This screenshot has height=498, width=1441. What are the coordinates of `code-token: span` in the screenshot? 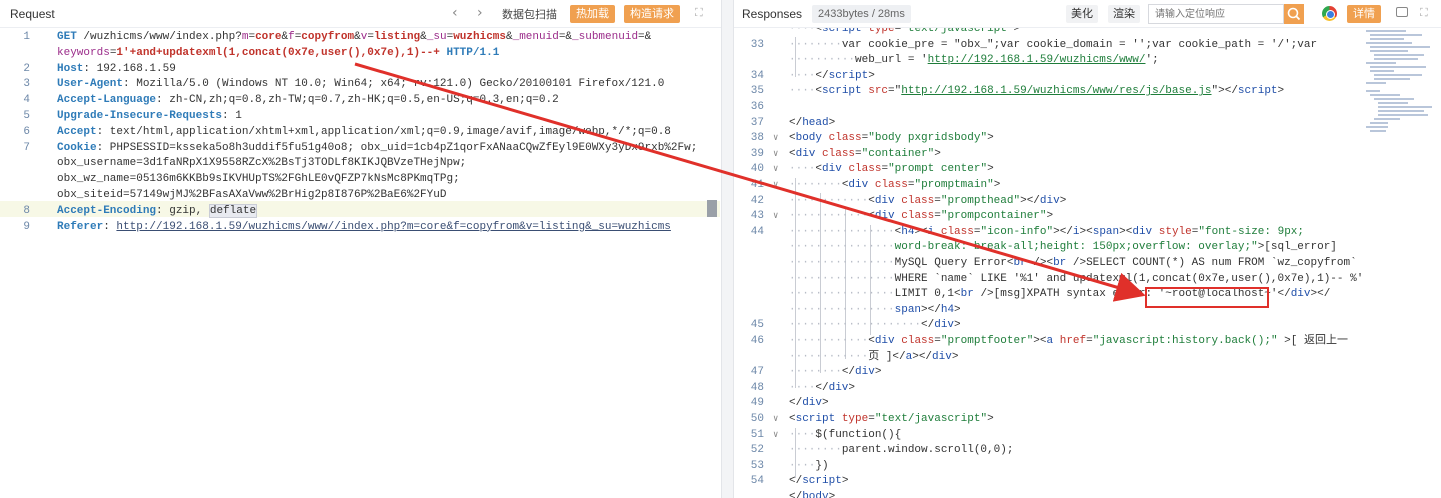 It's located at (1106, 231).